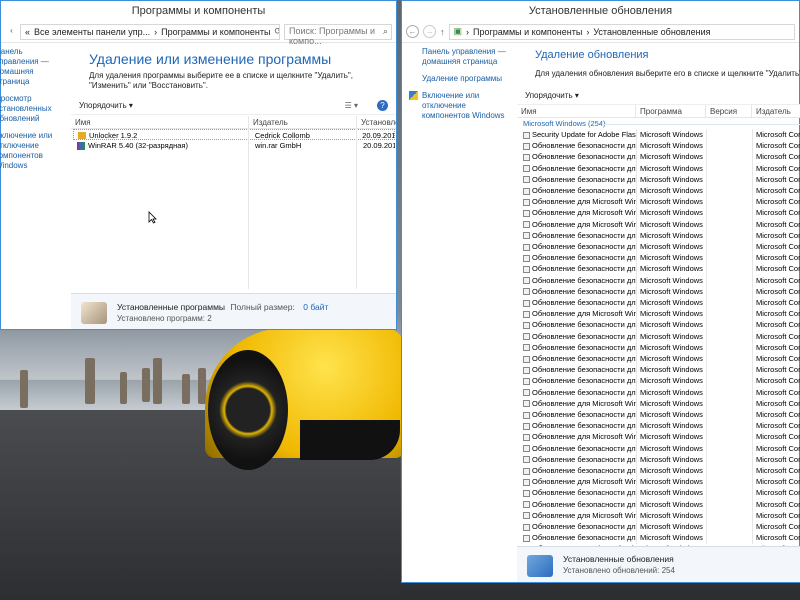 The image size is (800, 600). What do you see at coordinates (276, 31) in the screenshot?
I see `refresh-icon: ⟳` at bounding box center [276, 31].